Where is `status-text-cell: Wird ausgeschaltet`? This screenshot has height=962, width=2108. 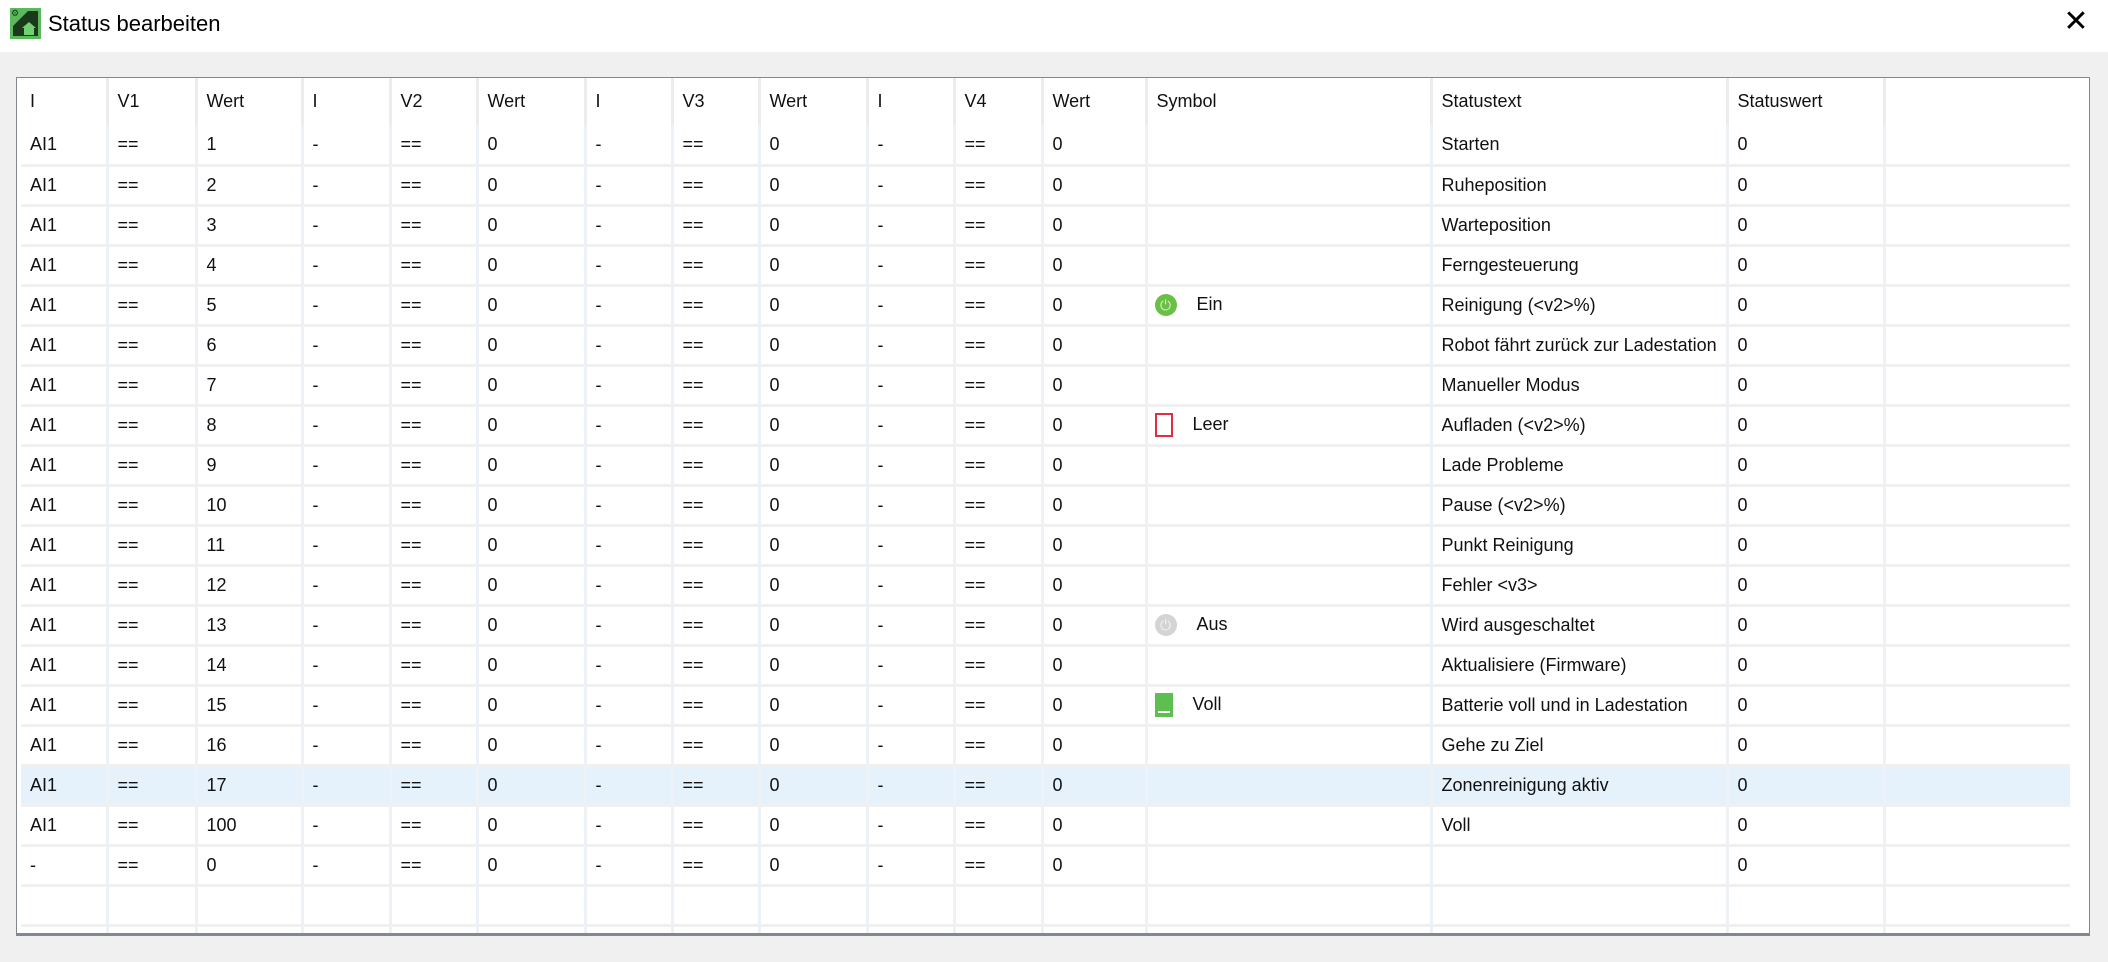
status-text-cell: Wird ausgeschaltet is located at coordinates (1580, 626).